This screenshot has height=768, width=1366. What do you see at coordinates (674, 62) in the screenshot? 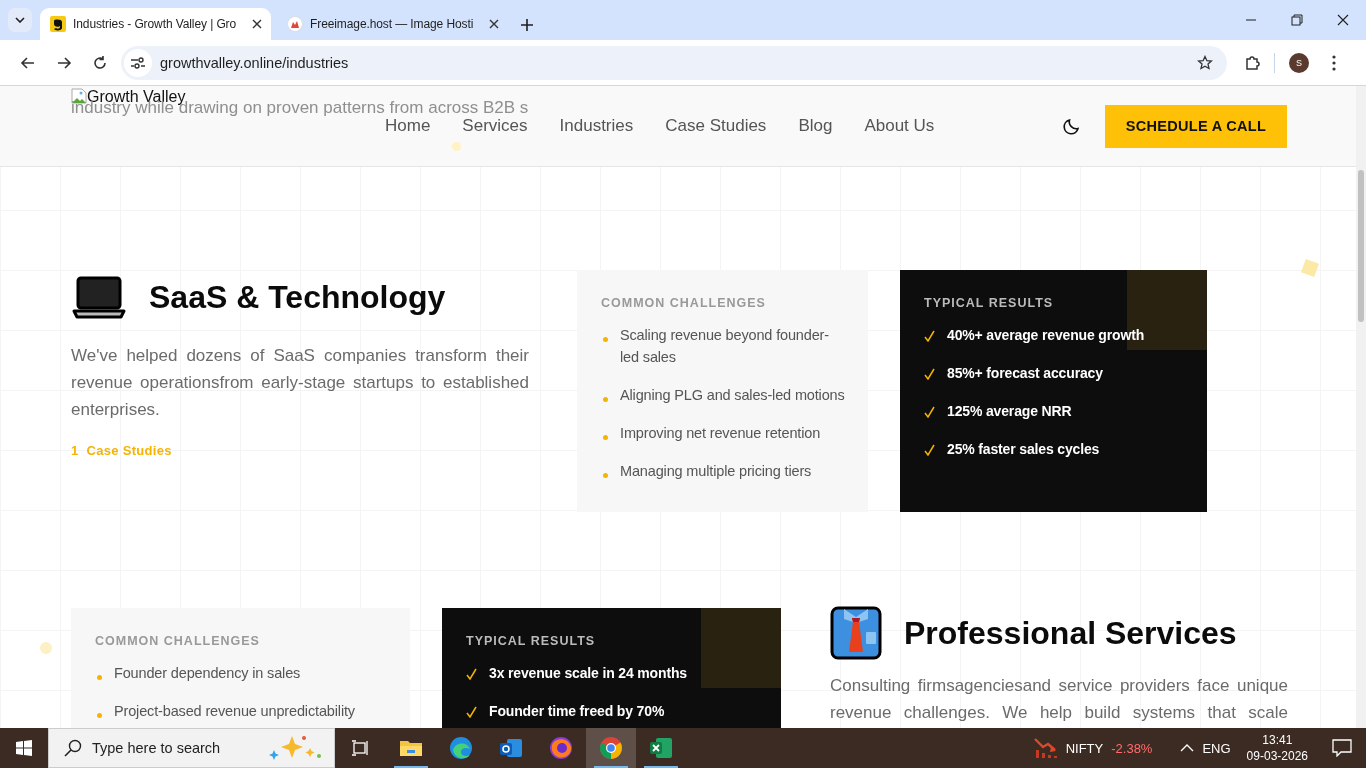
I see `address-bar: growthvalley.online/industries` at bounding box center [674, 62].